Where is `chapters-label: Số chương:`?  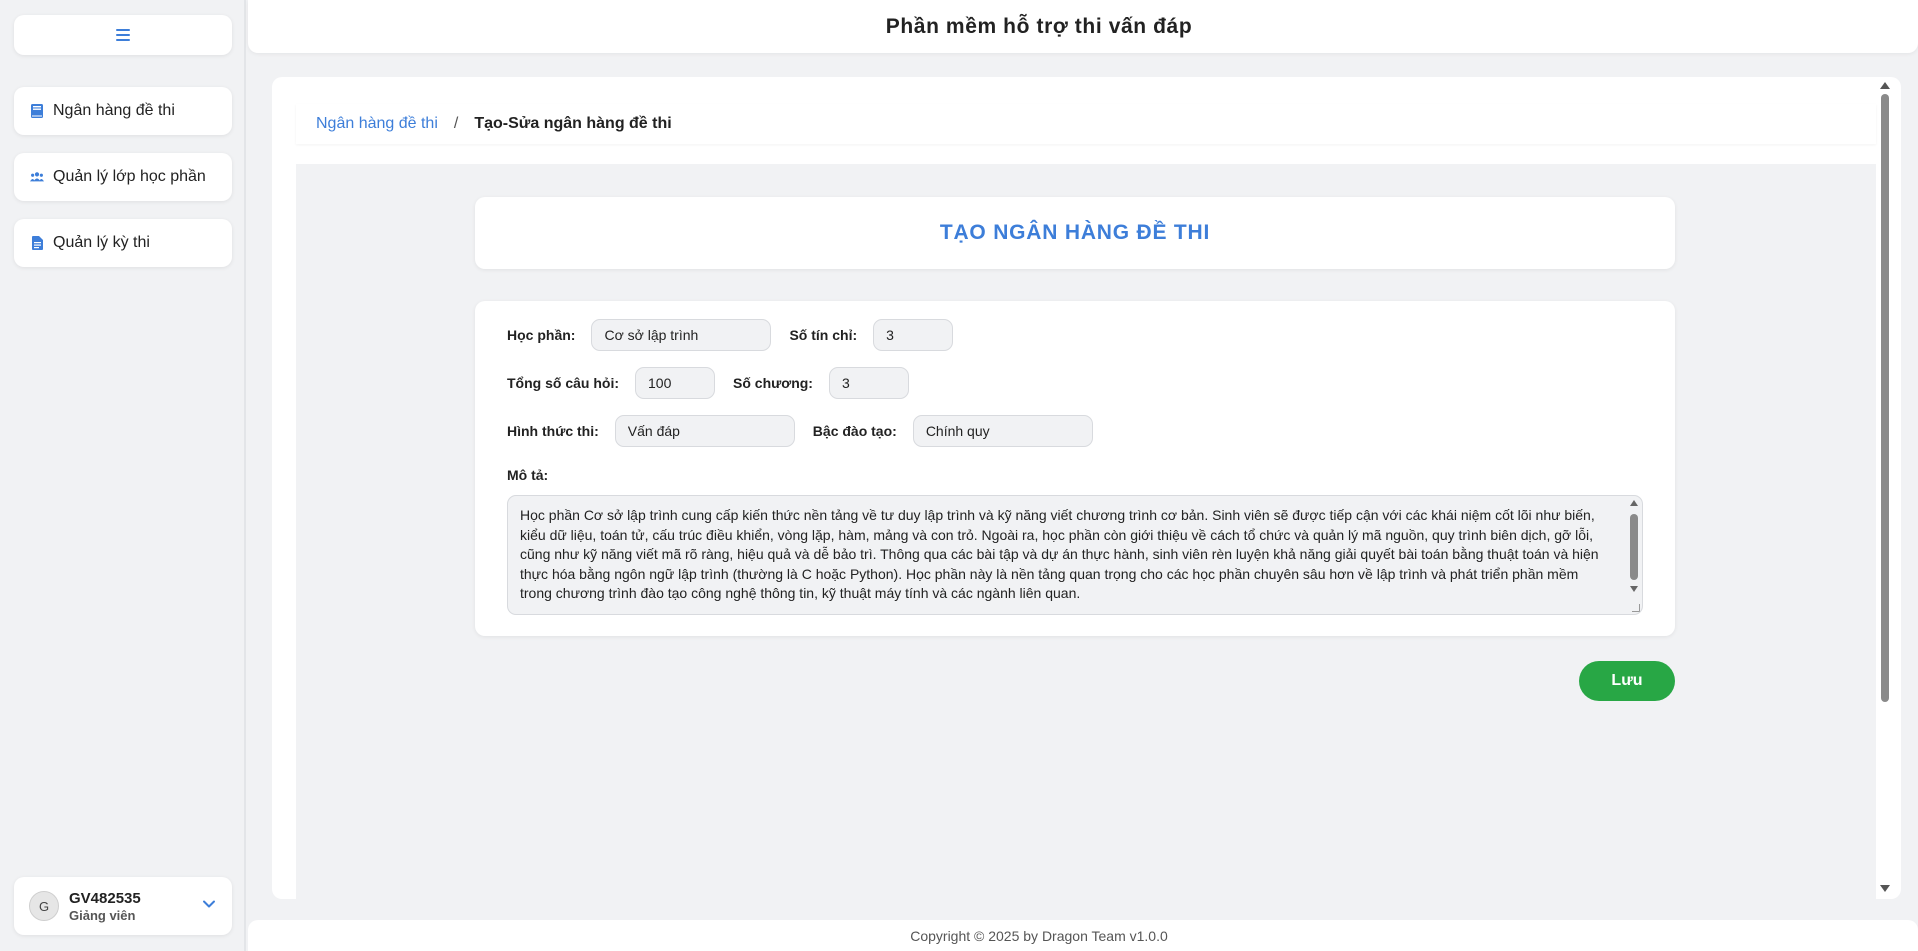 chapters-label: Số chương: is located at coordinates (773, 383).